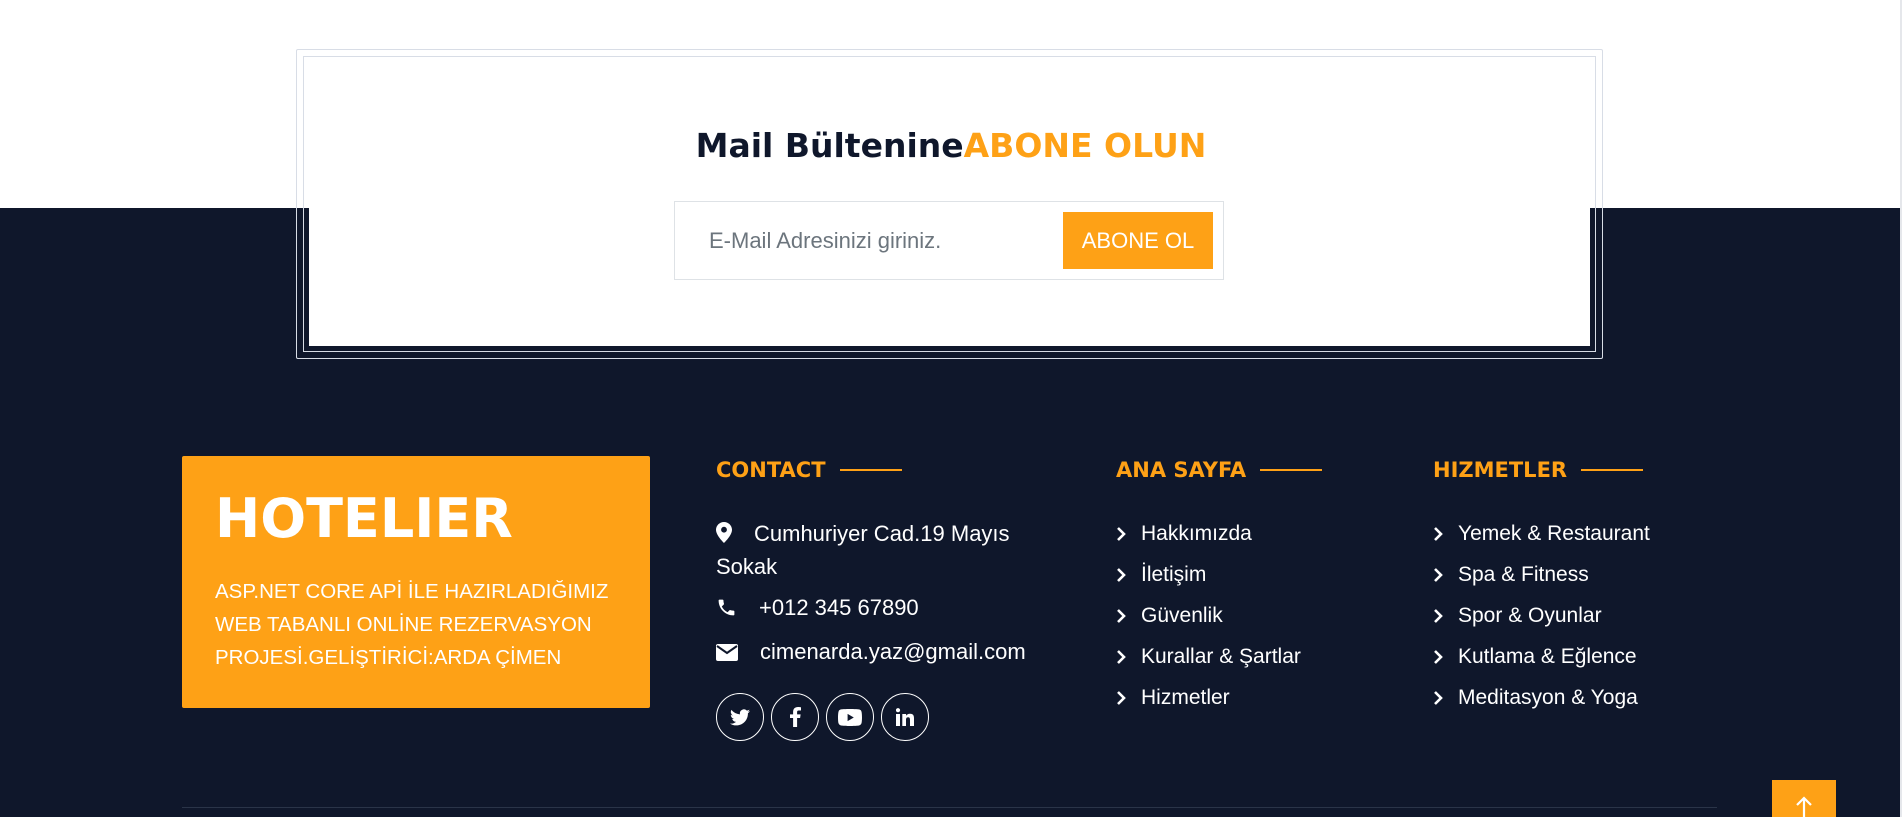 The width and height of the screenshot is (1902, 817). I want to click on homepage-heading-text: ANA SAYFA, so click(1181, 470).